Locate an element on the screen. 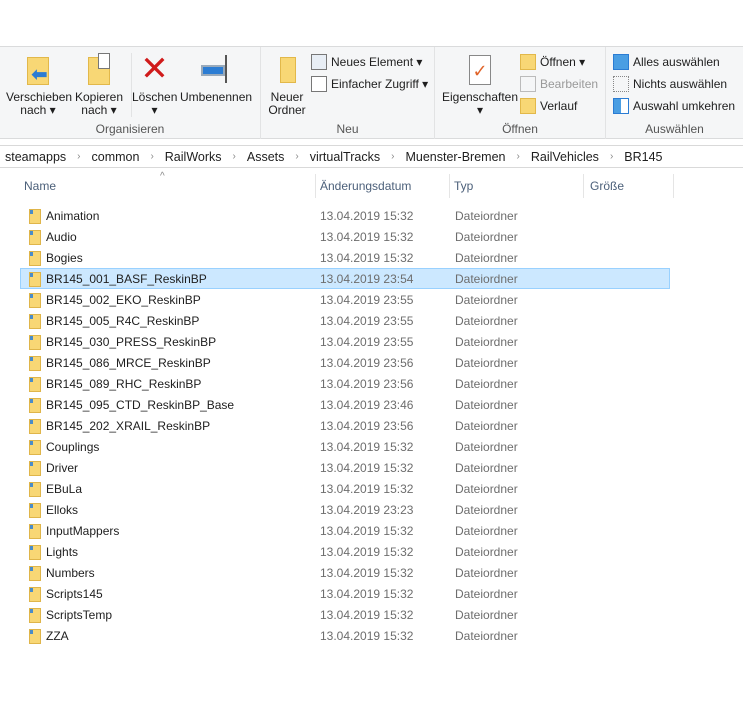 This screenshot has width=743, height=721. new-folder-icon is located at coordinates (287, 69).